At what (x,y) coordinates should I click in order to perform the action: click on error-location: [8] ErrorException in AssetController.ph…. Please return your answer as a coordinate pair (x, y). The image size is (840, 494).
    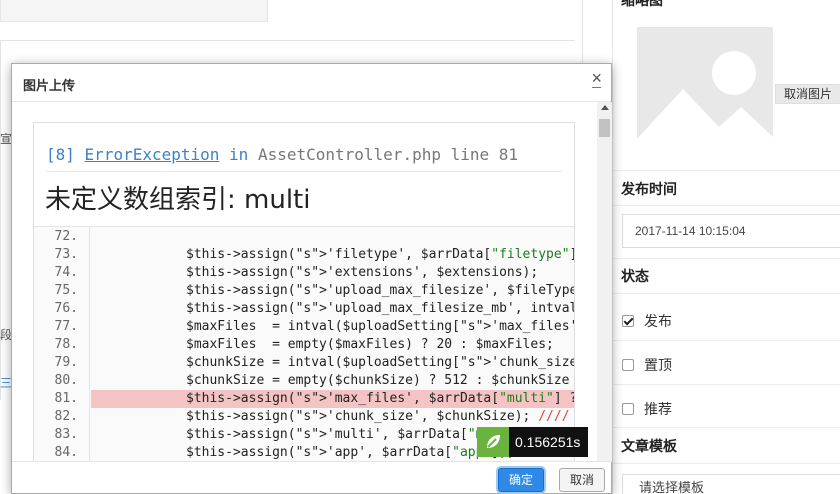
    Looking at the image, I should click on (282, 154).